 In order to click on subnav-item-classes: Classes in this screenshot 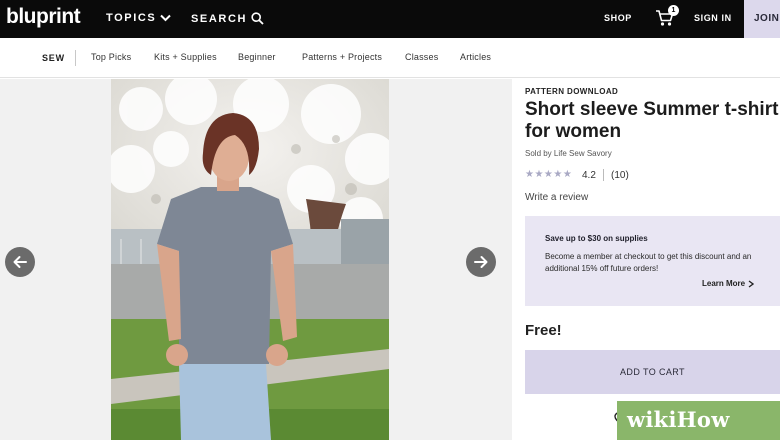, I will do `click(421, 57)`.